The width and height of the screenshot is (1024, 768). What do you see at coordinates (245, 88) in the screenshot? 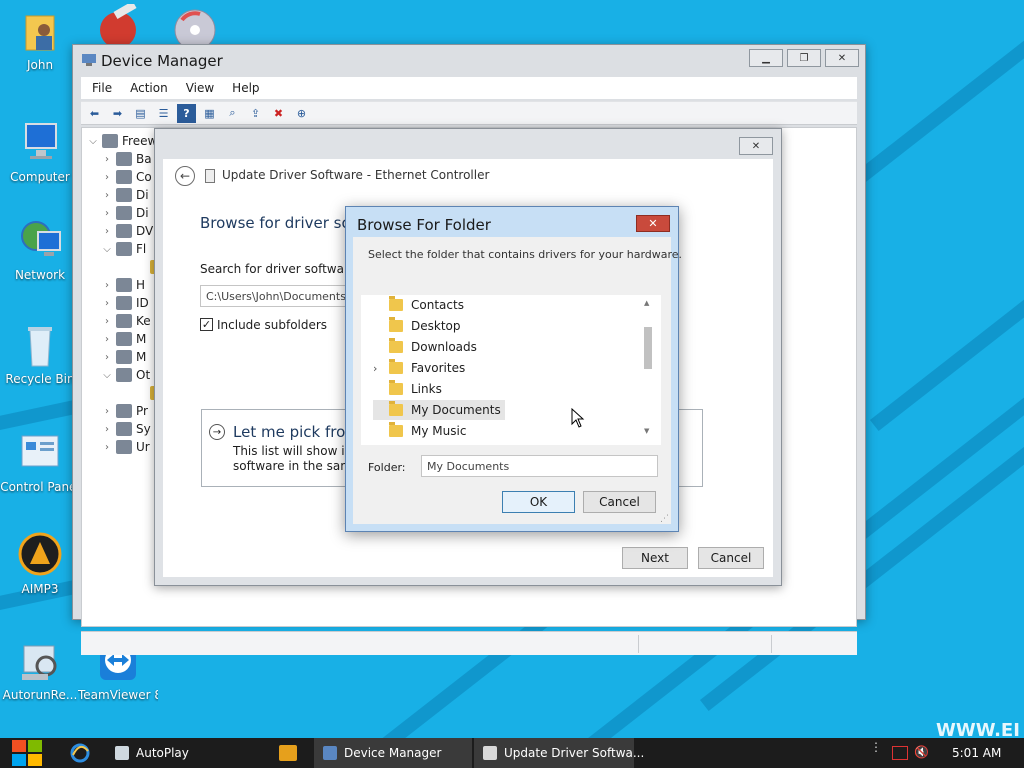
I see `menu-help: Help` at bounding box center [245, 88].